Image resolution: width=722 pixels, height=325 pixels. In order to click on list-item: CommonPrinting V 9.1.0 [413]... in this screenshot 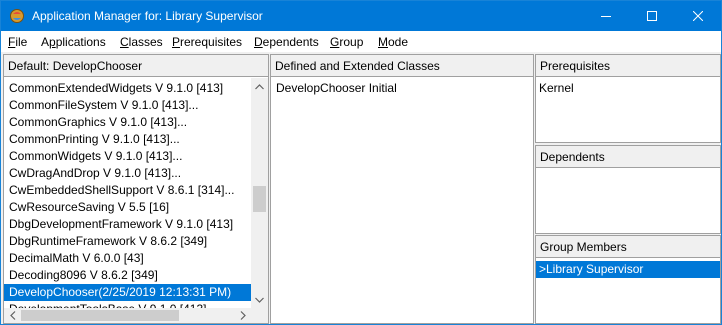, I will do `click(127, 139)`.